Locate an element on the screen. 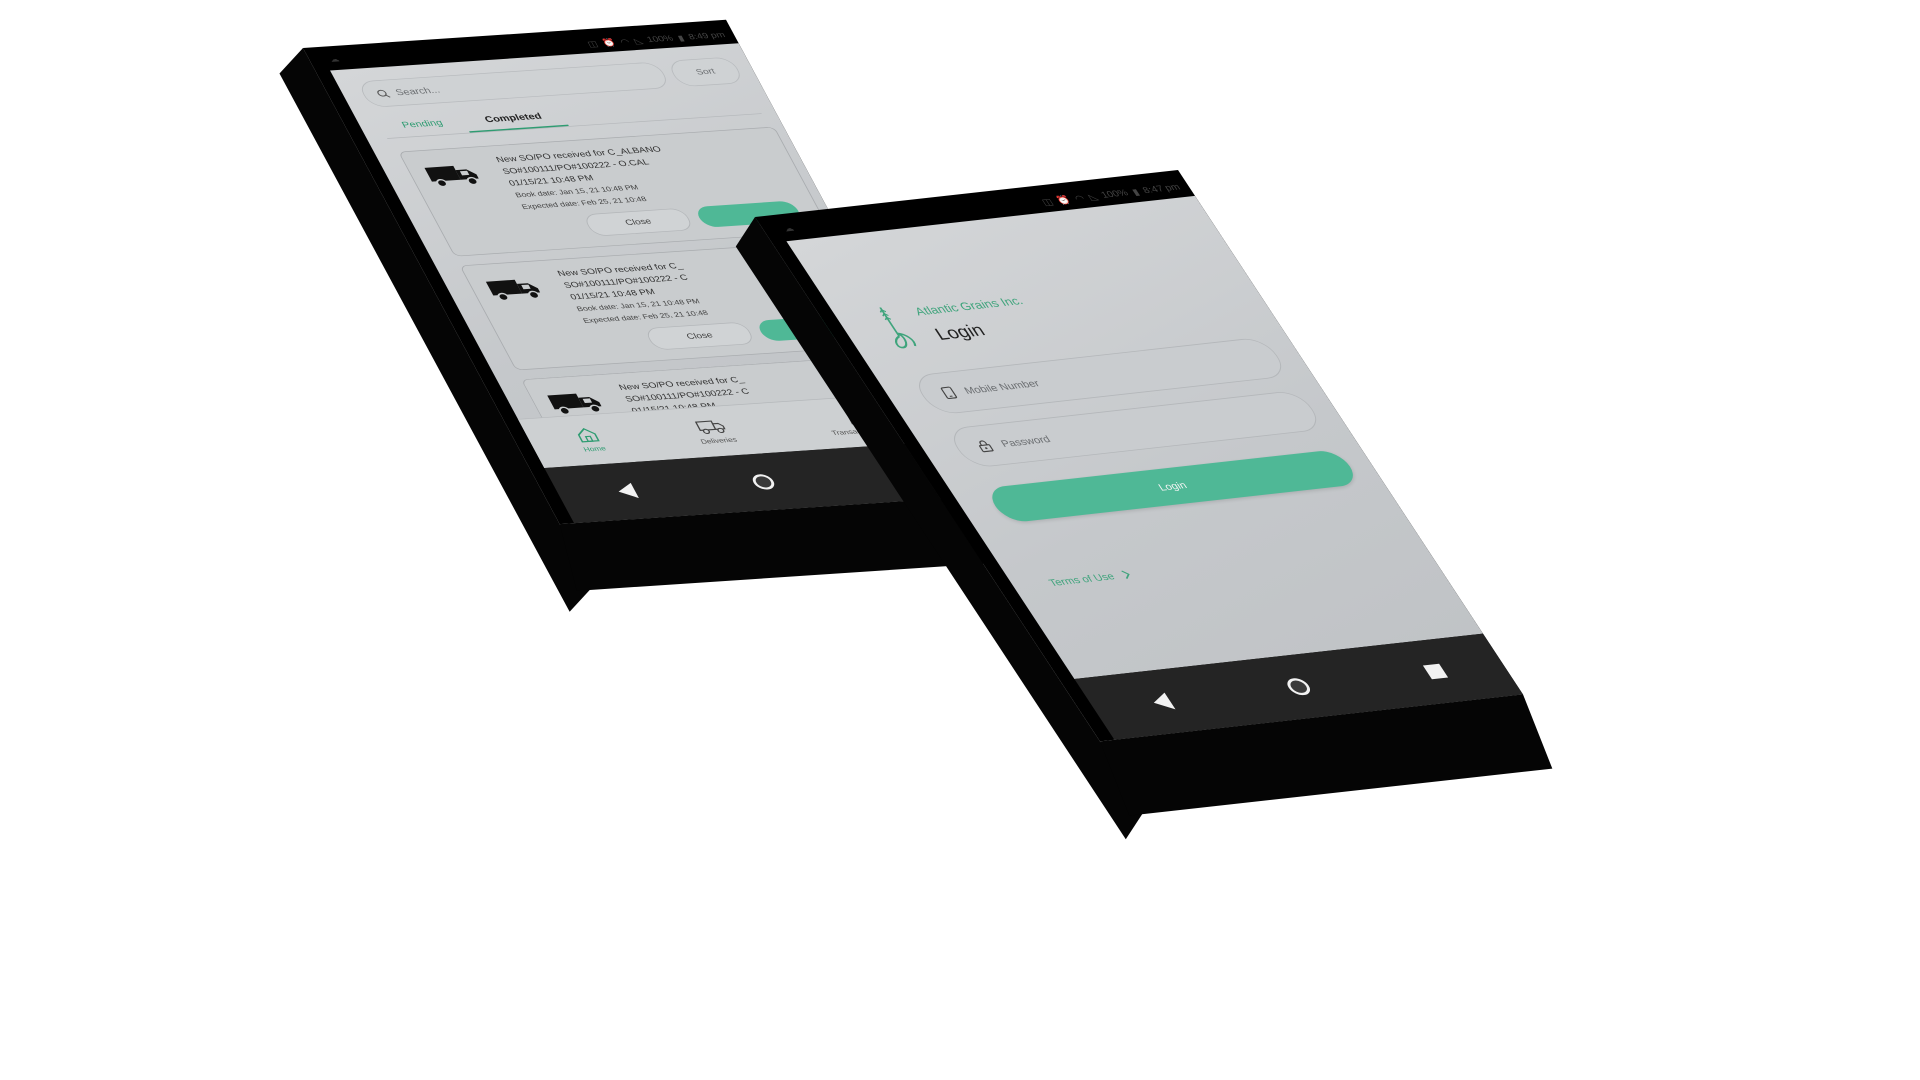 The width and height of the screenshot is (1920, 1080). nav-home: Home is located at coordinates (589, 440).